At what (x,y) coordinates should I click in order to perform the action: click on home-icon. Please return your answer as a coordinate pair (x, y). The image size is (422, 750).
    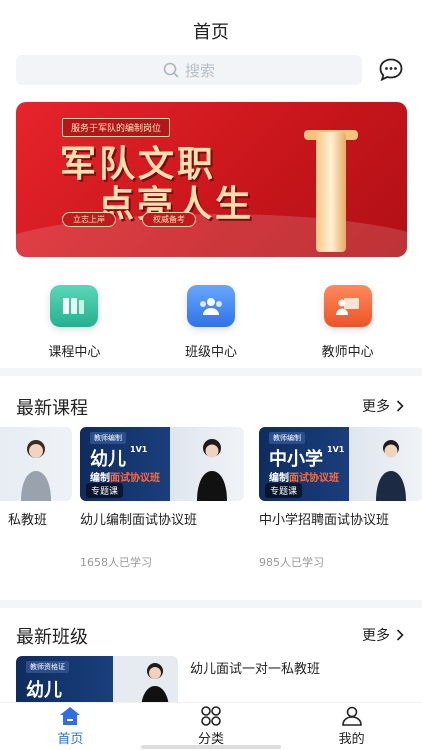
    Looking at the image, I should click on (70, 716).